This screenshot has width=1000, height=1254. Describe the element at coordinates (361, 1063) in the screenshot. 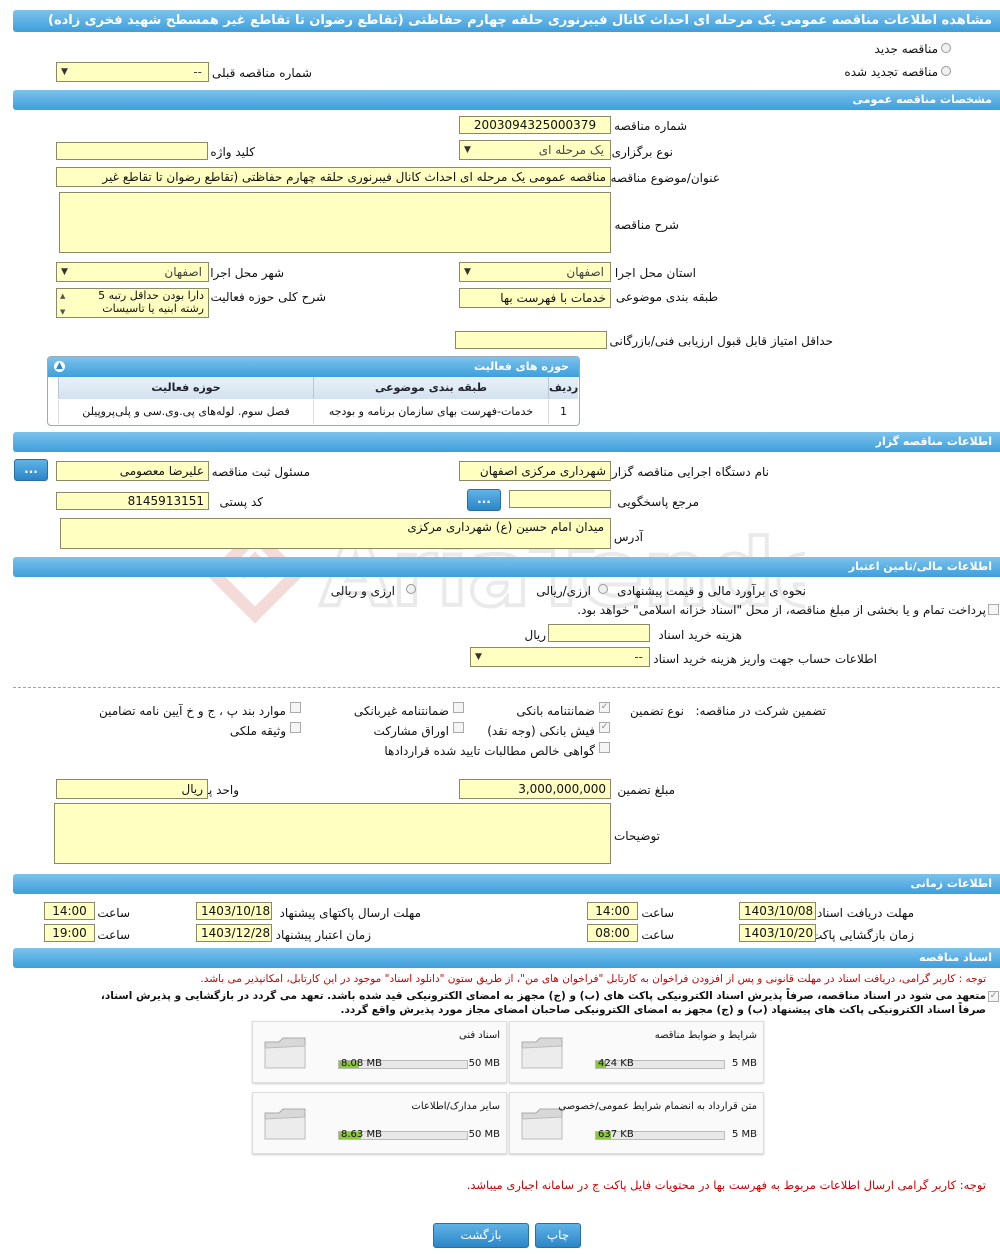

I see `file-size: 8.08 MB` at that location.